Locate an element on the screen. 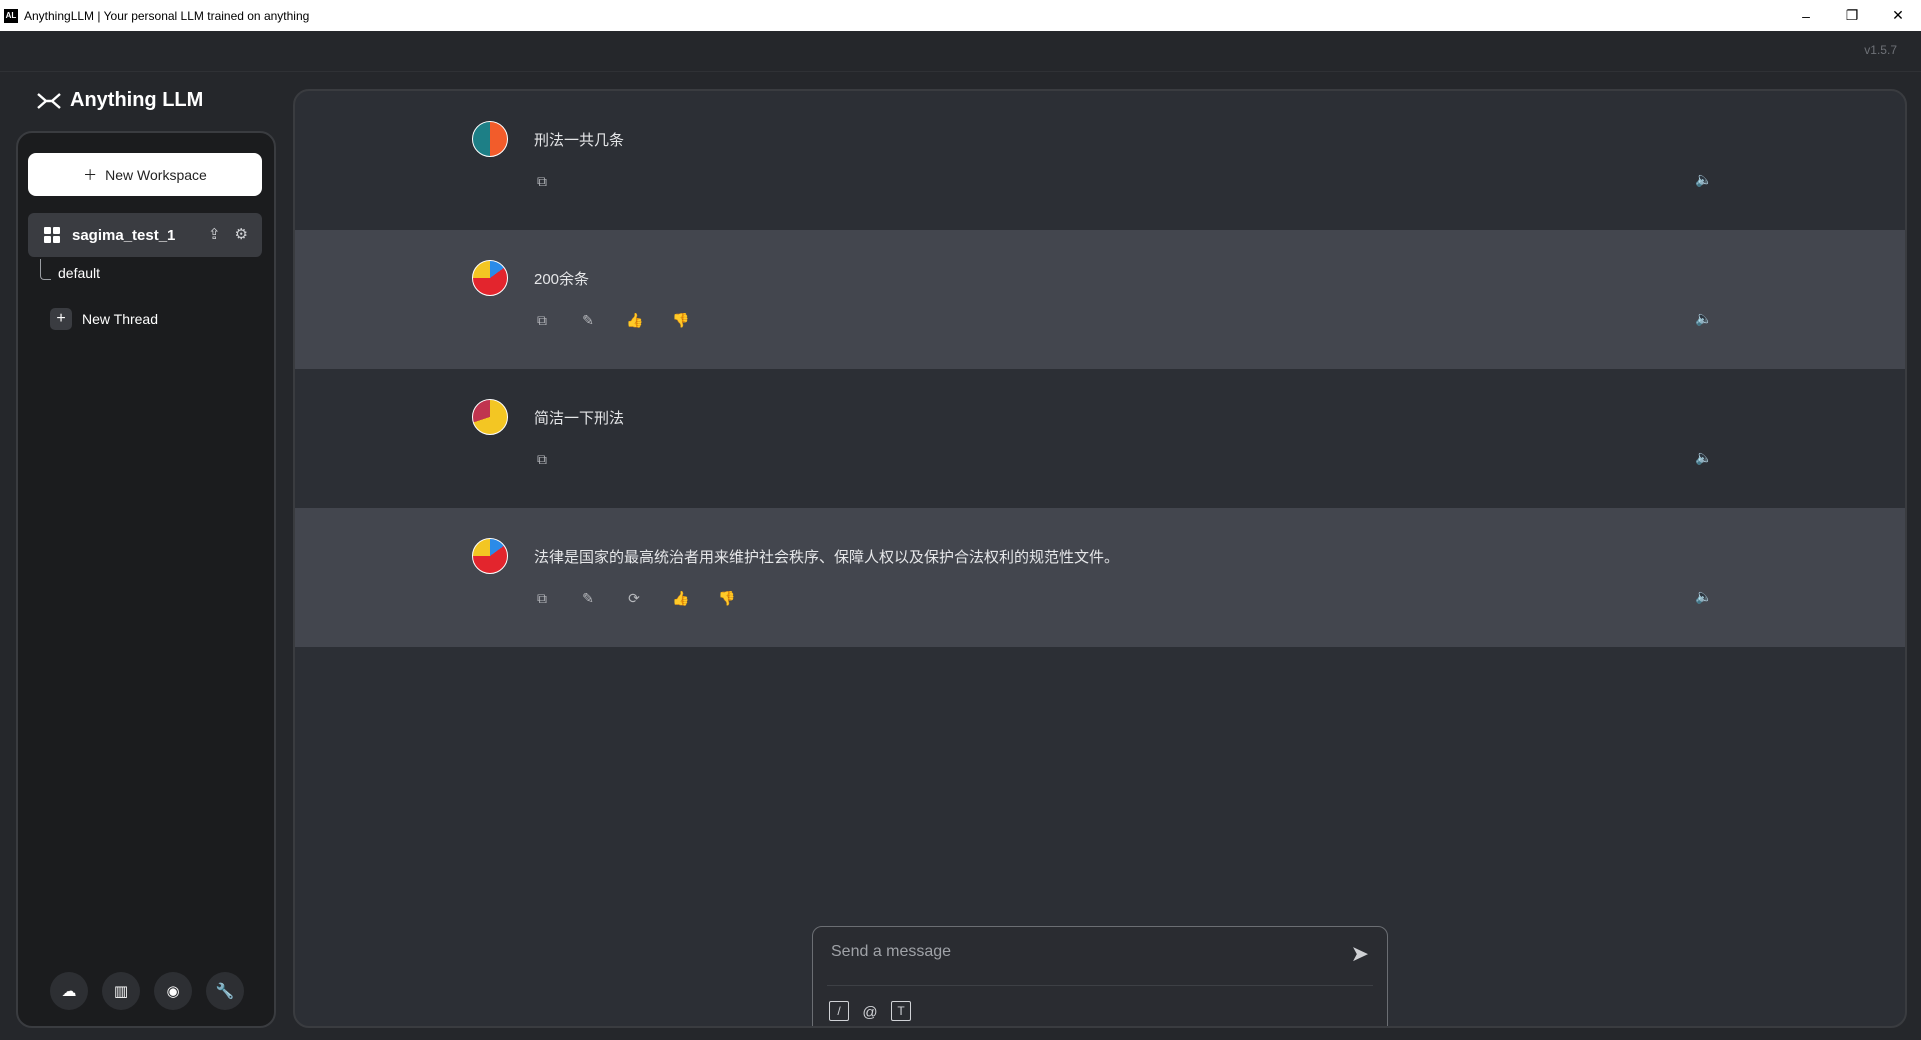 The image size is (1921, 1040). message-text: 200余条 is located at coordinates (562, 279).